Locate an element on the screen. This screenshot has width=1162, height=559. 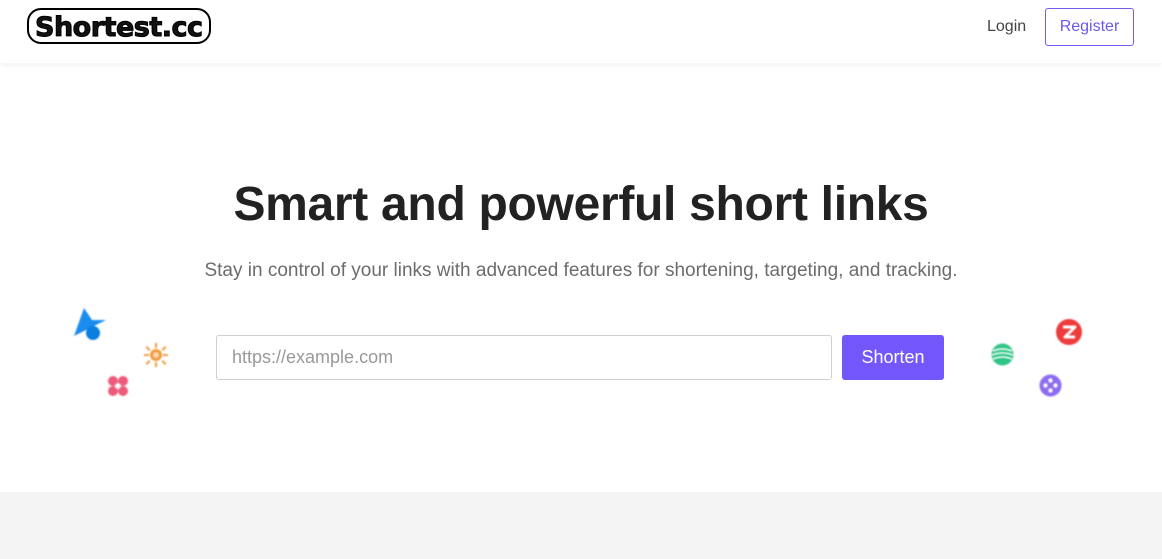
purple-pinwheel-icon is located at coordinates (1050, 385).